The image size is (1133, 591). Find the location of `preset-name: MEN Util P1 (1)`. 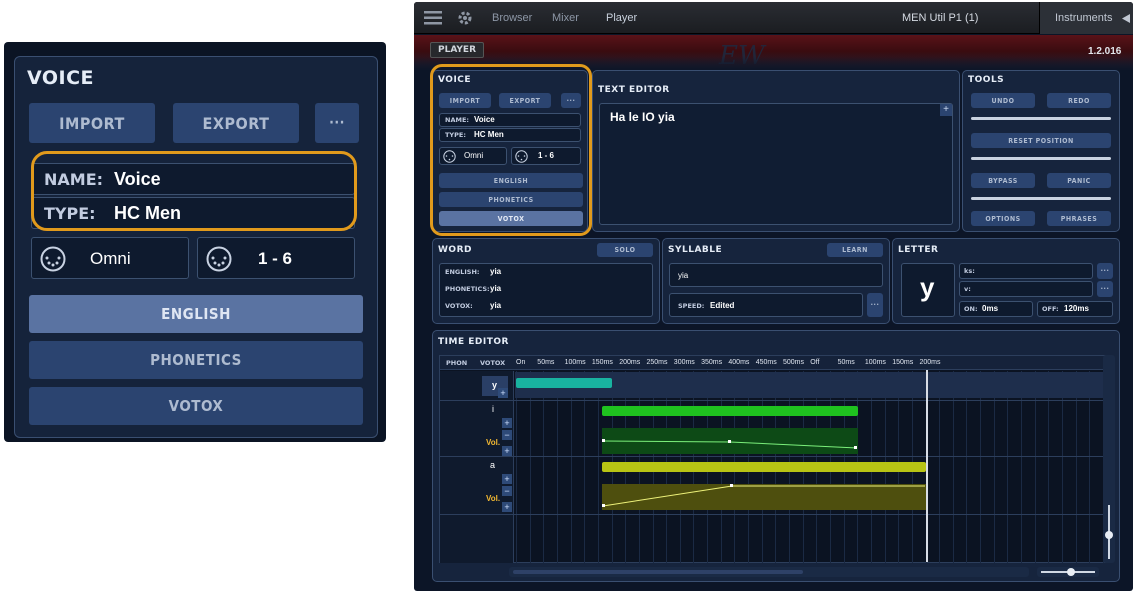

preset-name: MEN Util P1 (1) is located at coordinates (940, 18).